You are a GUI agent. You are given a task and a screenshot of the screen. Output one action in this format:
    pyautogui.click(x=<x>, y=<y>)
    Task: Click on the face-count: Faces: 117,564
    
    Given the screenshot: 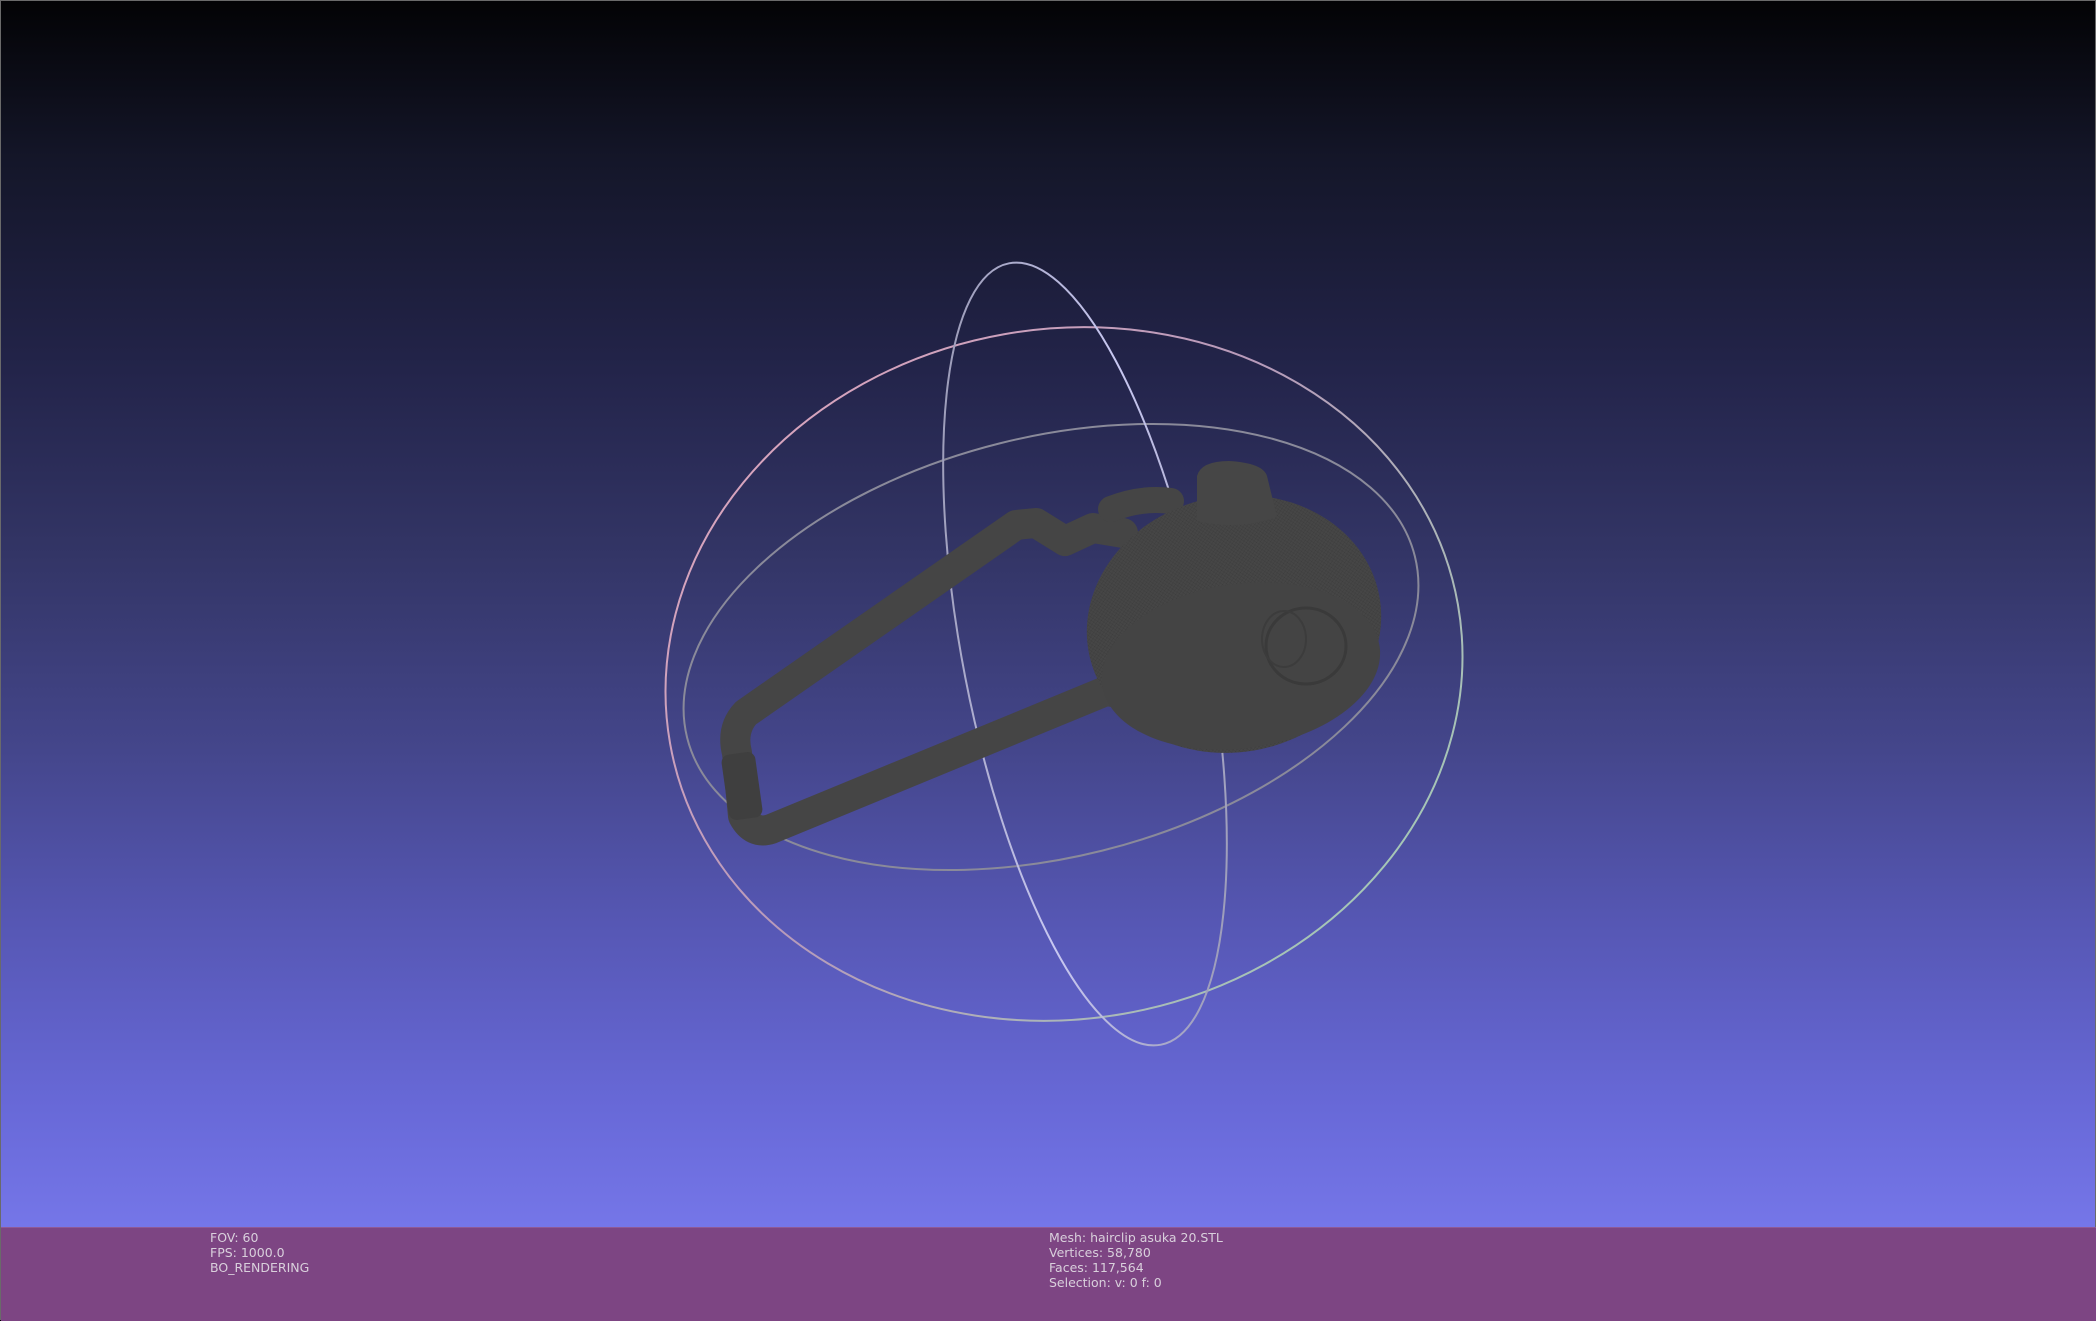 What is the action you would take?
    pyautogui.click(x=1096, y=1267)
    